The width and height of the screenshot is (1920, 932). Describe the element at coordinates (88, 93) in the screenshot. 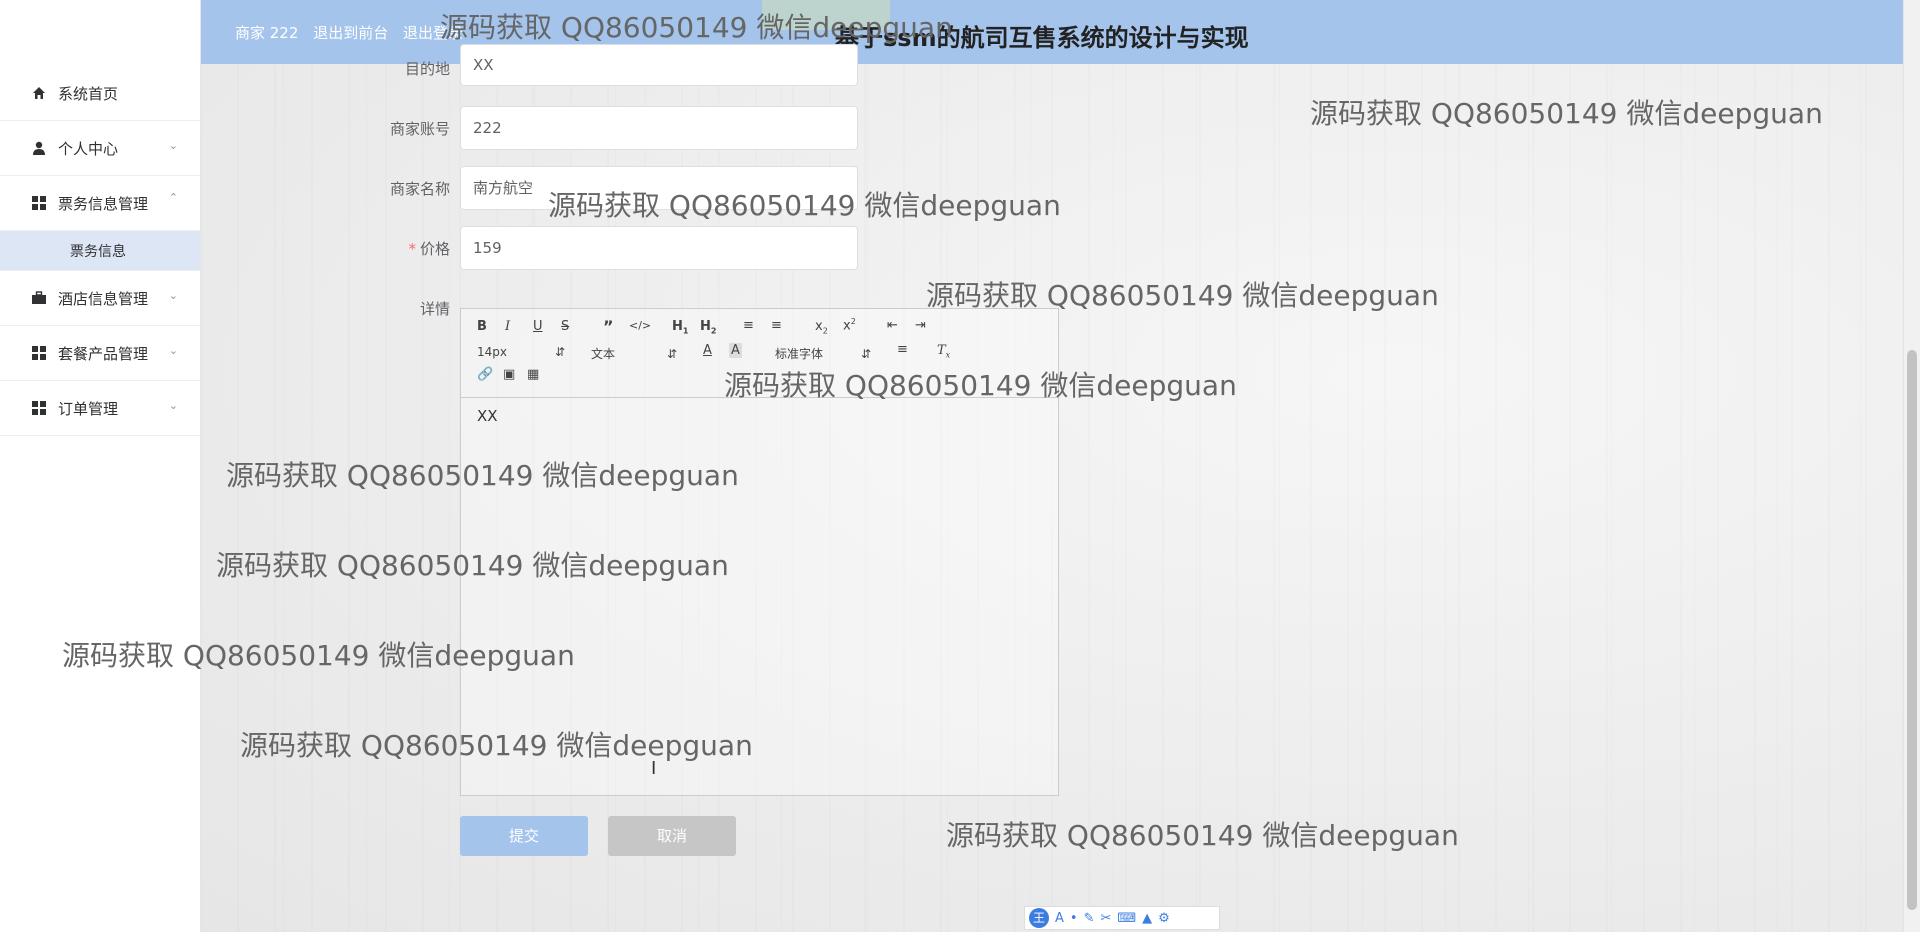

I see `sidebar-item-label: 系统首页` at that location.